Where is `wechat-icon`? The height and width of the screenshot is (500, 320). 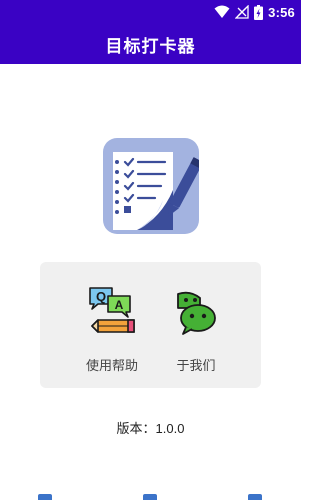 wechat-icon is located at coordinates (196, 313).